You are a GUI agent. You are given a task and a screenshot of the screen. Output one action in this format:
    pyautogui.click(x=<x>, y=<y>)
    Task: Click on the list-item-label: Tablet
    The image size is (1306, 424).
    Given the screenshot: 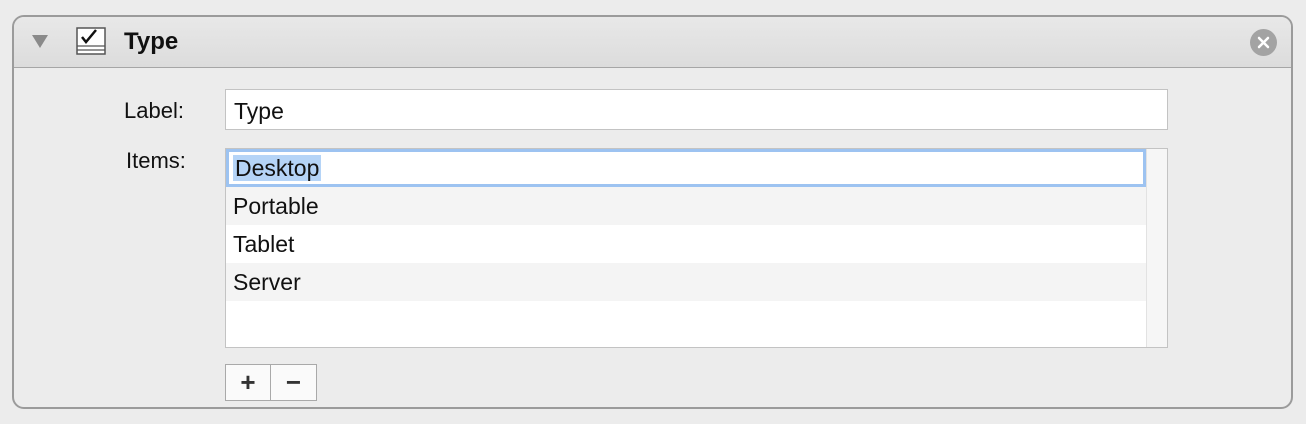 What is the action you would take?
    pyautogui.click(x=264, y=244)
    